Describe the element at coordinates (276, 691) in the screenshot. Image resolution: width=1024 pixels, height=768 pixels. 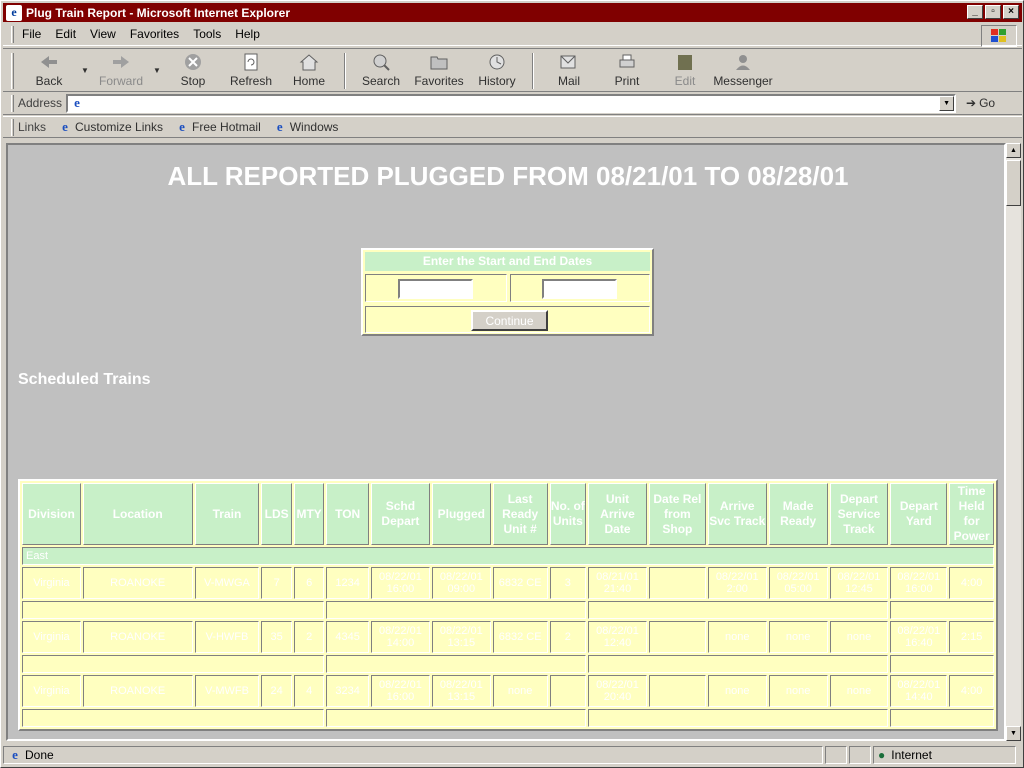
I see `cell-lds: 24` at that location.